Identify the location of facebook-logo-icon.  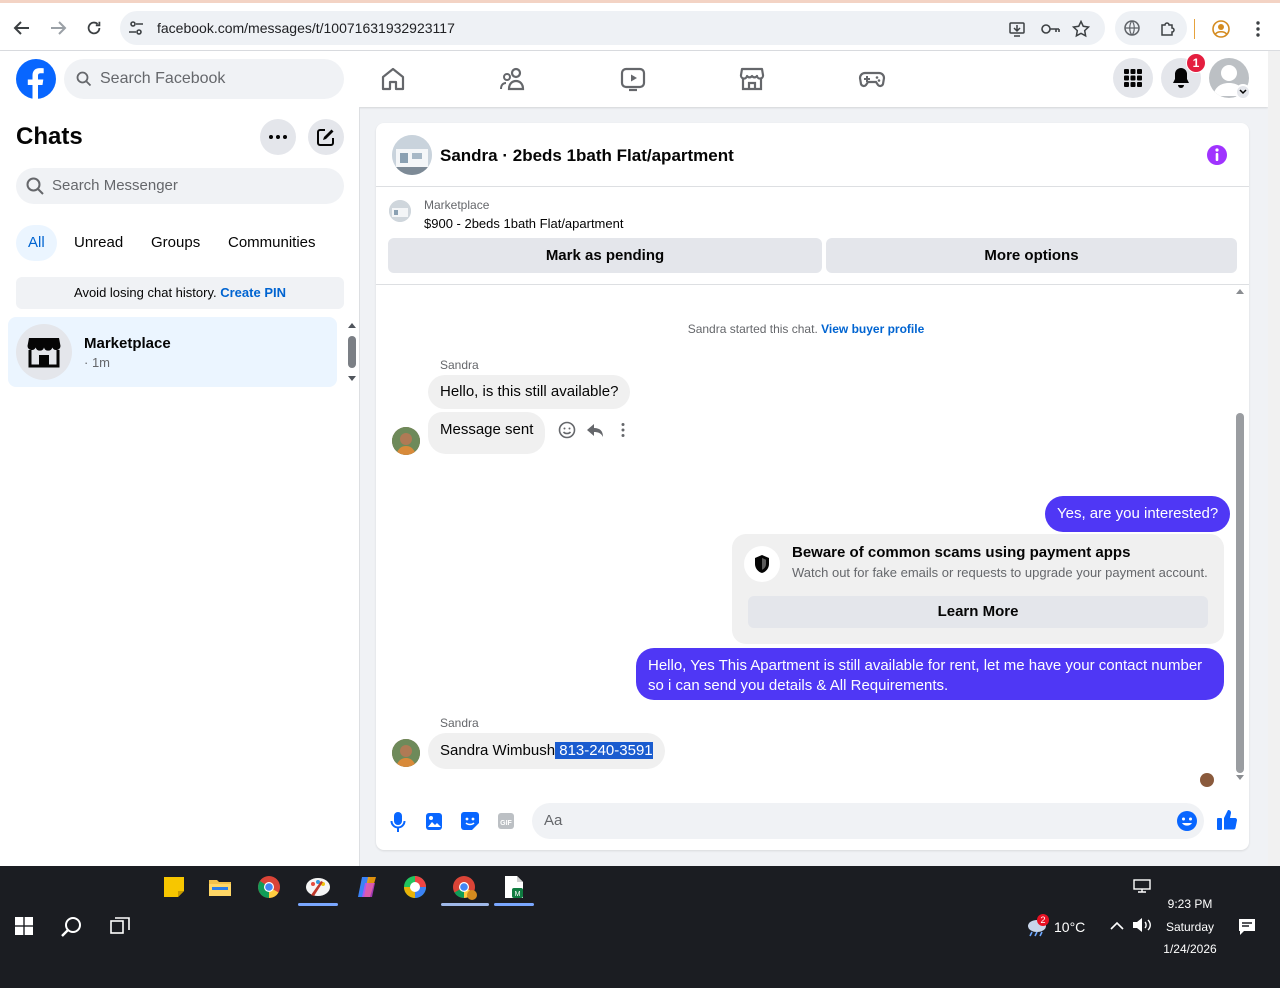
(36, 79).